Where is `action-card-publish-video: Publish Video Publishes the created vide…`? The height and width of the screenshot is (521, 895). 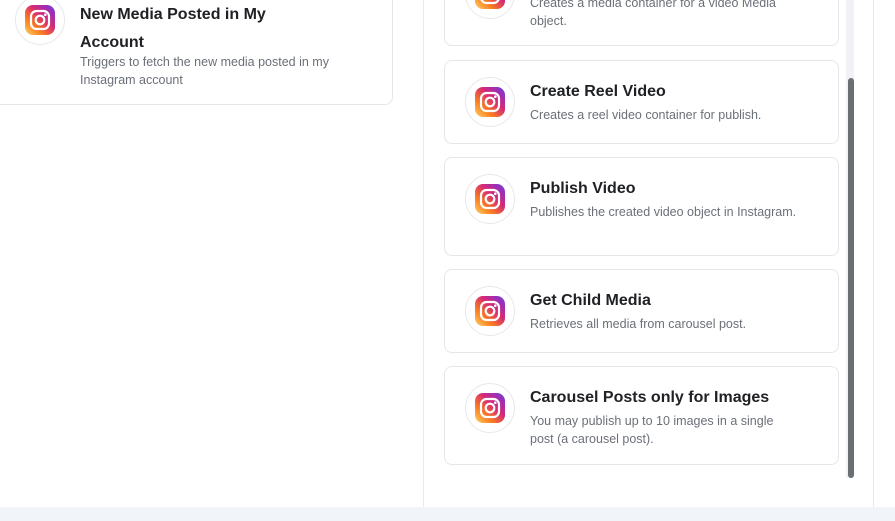
action-card-publish-video: Publish Video Publishes the created vide… is located at coordinates (641, 206).